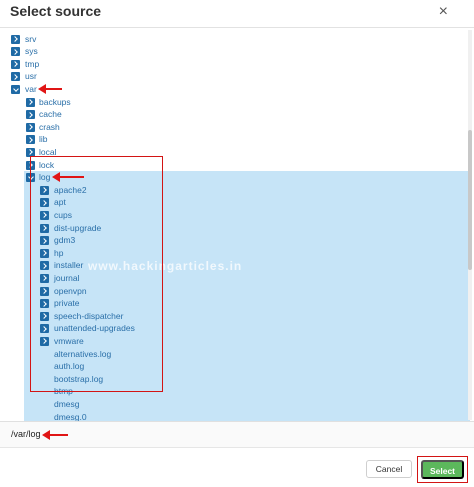 The width and height of the screenshot is (474, 487). Describe the element at coordinates (55, 101) in the screenshot. I see `tree-item-label: backups` at that location.